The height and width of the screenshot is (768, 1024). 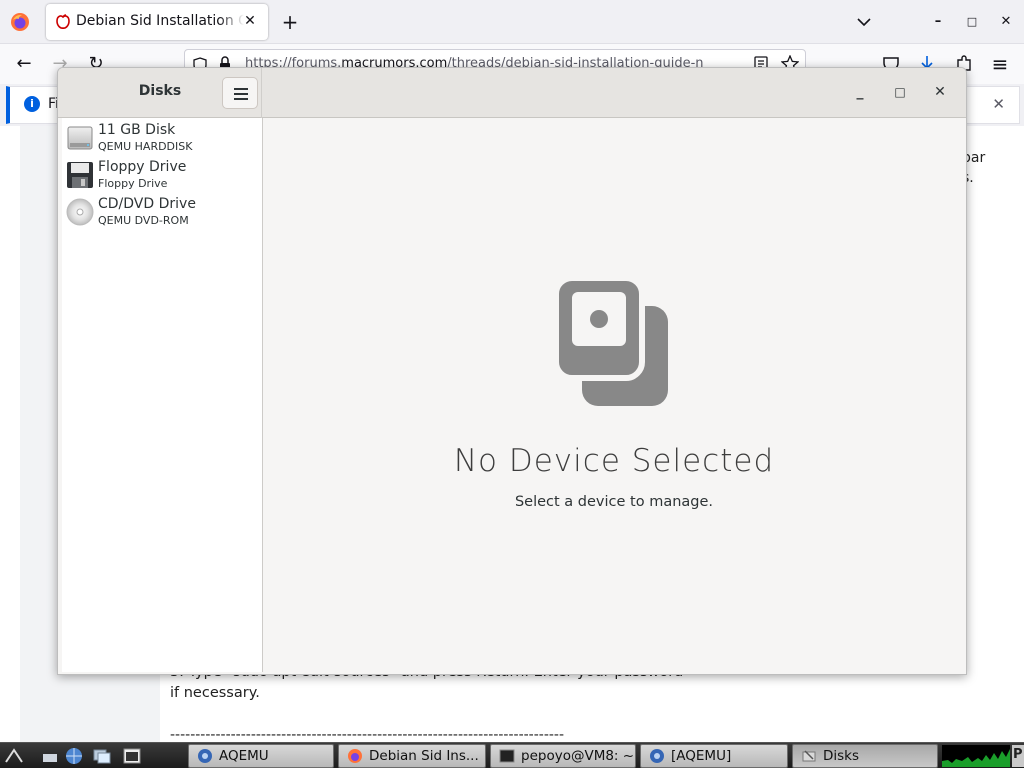 I want to click on browser-tab: Debian Sid Installation Guide ✕, so click(x=157, y=22).